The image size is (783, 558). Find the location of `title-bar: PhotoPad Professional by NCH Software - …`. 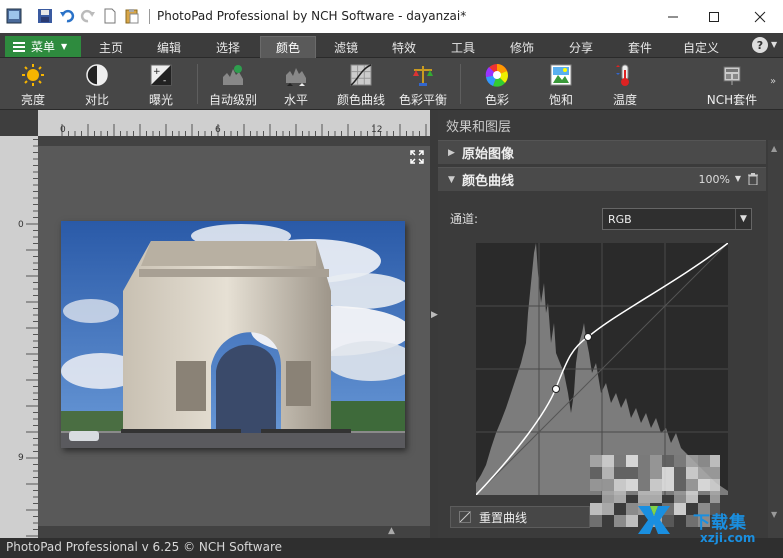

title-bar: PhotoPad Professional by NCH Software - … is located at coordinates (391, 16).